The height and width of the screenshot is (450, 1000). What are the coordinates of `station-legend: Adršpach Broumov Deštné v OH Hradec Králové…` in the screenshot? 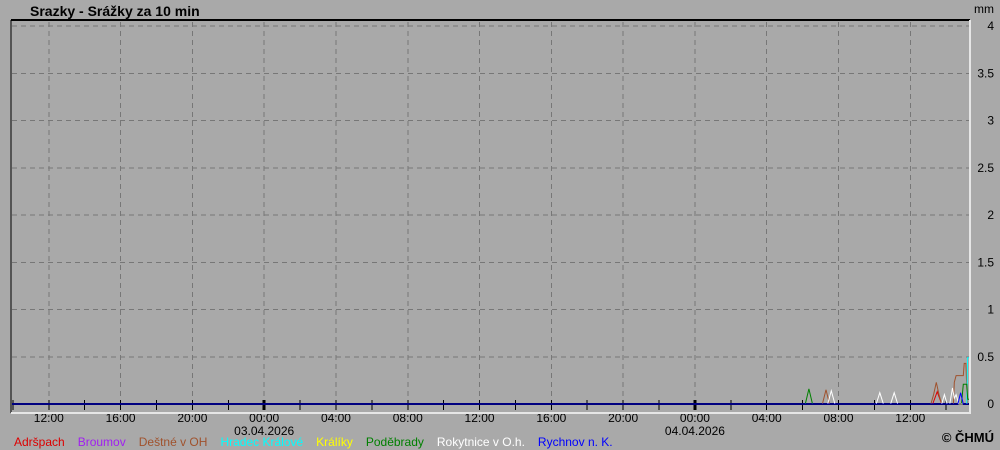 It's located at (320, 442).